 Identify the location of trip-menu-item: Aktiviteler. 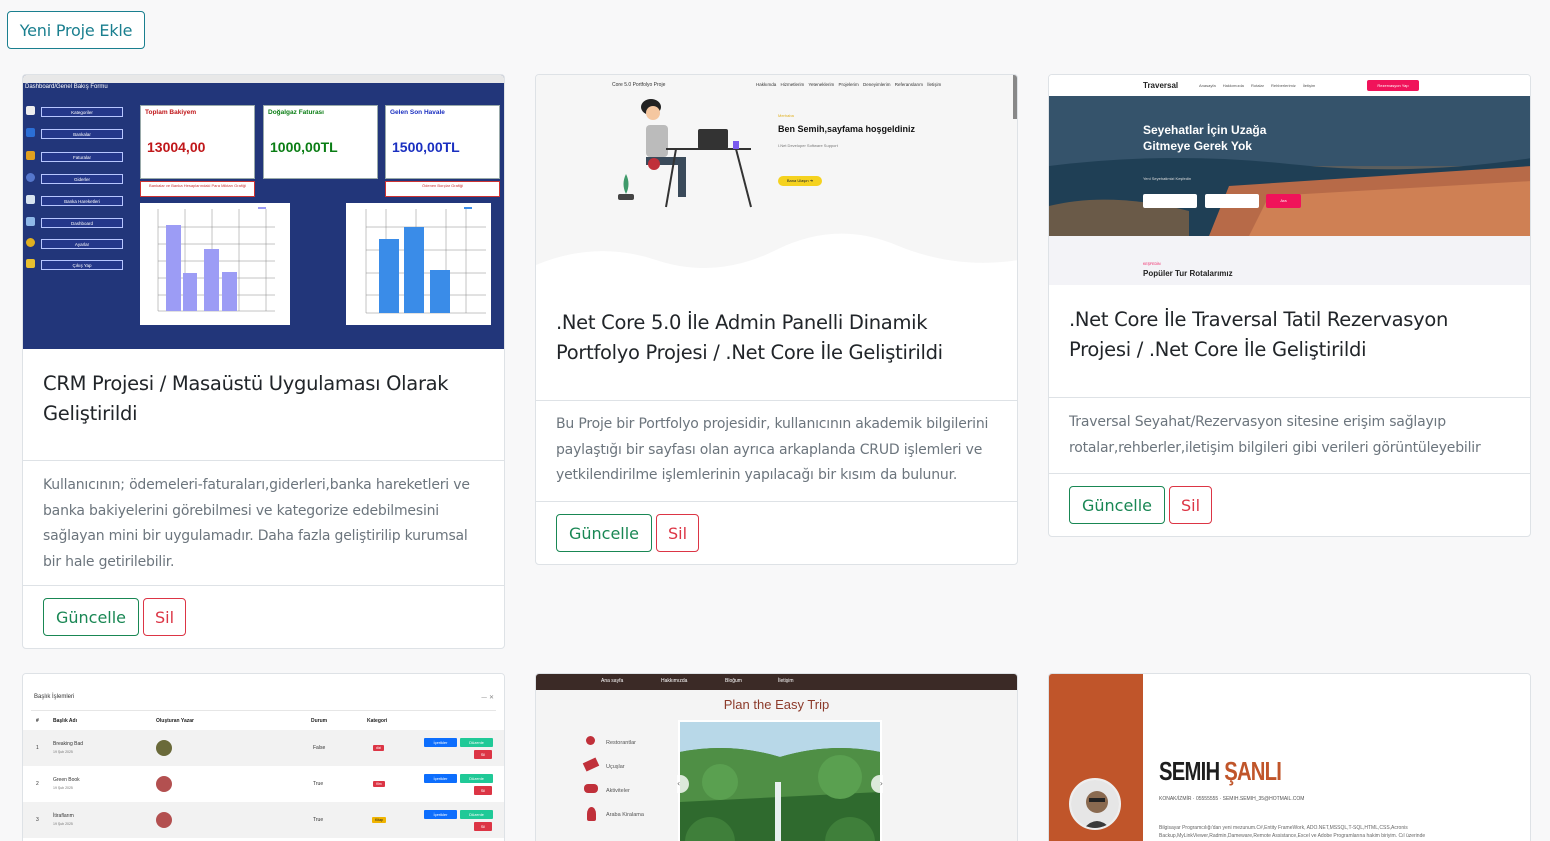
(618, 791).